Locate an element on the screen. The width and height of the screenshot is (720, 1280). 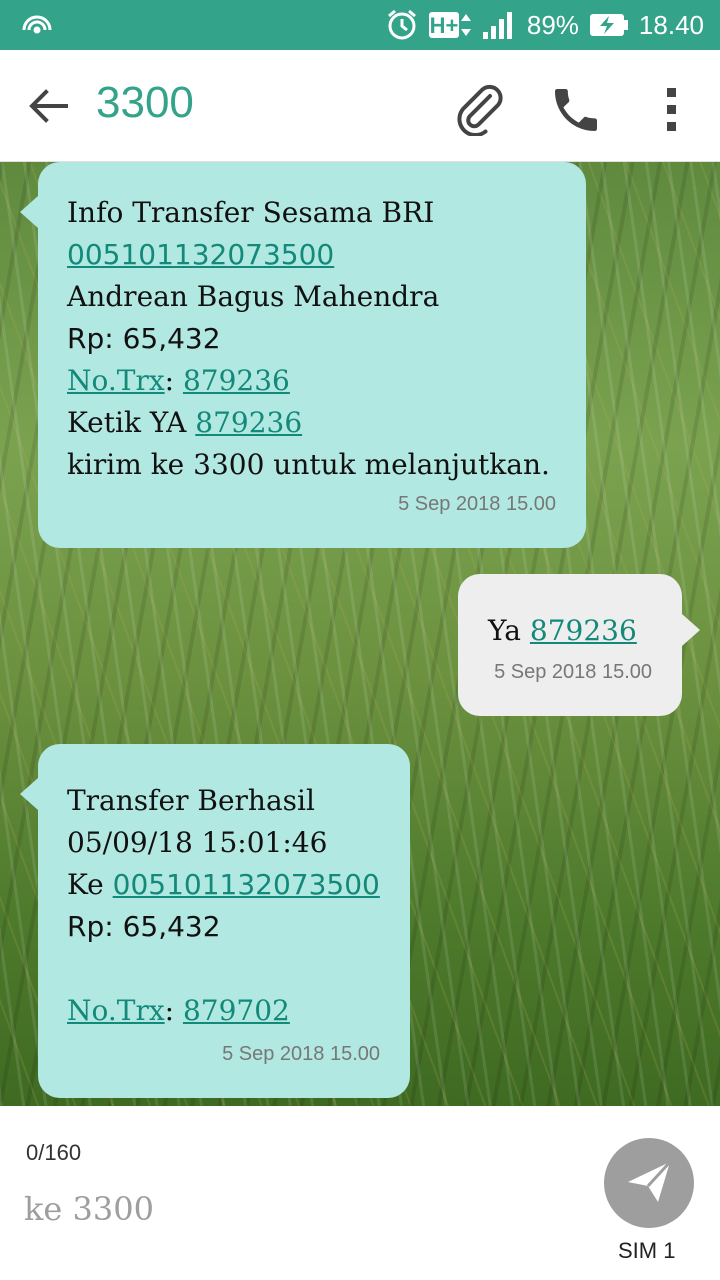
message-line: 05/09/18 15:01:46 is located at coordinates (197, 842).